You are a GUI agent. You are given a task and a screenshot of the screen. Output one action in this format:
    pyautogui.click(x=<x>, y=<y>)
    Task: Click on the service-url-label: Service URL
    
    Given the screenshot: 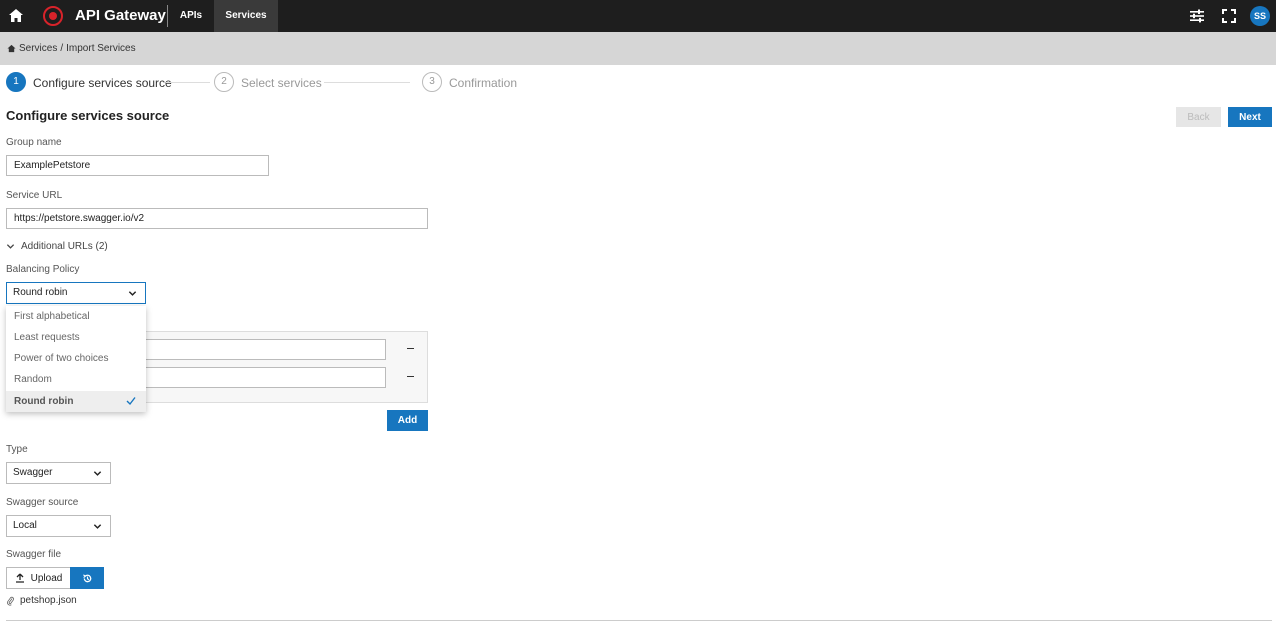 What is the action you would take?
    pyautogui.click(x=34, y=195)
    